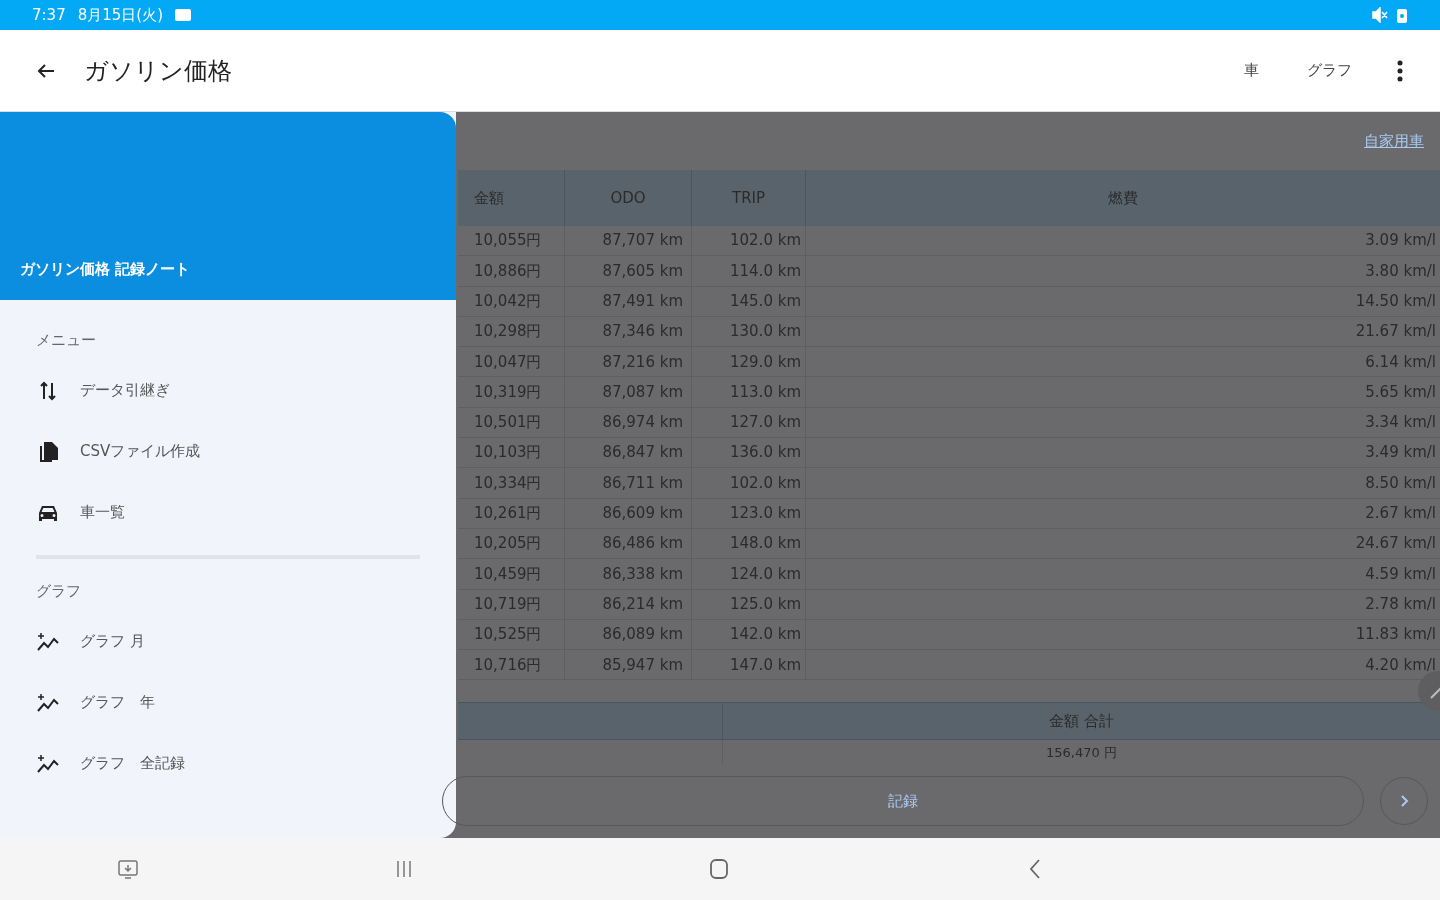 Image resolution: width=1440 pixels, height=900 pixels. Describe the element at coordinates (508, 483) in the screenshot. I see `table-cell-text: 10,334円` at that location.